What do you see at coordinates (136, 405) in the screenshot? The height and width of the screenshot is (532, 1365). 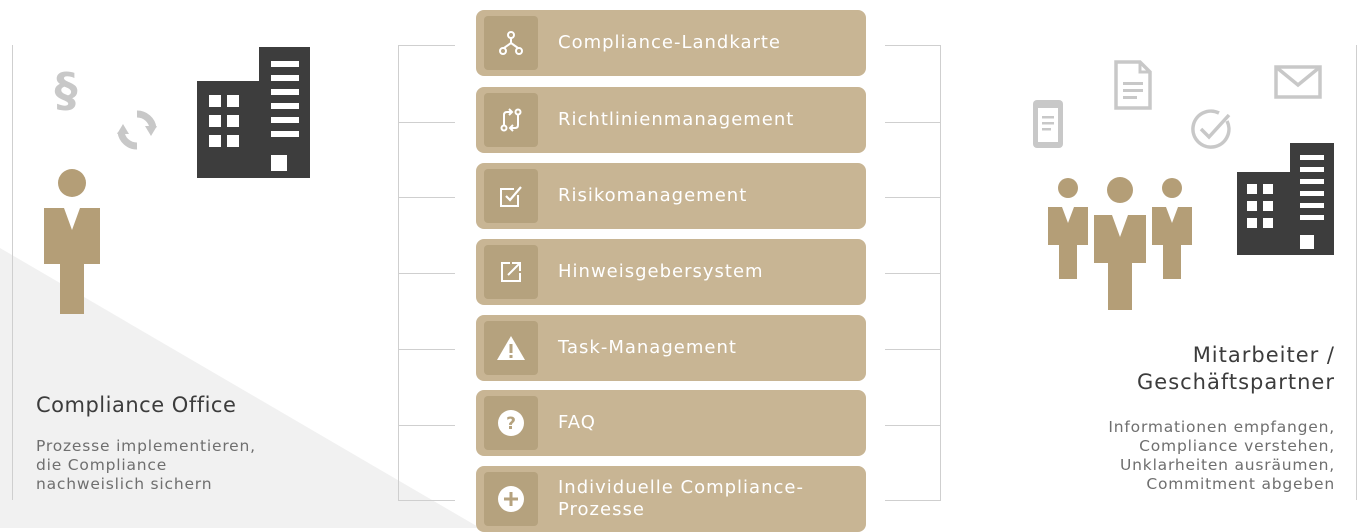 I see `compliance-office-title: Compliance Office` at bounding box center [136, 405].